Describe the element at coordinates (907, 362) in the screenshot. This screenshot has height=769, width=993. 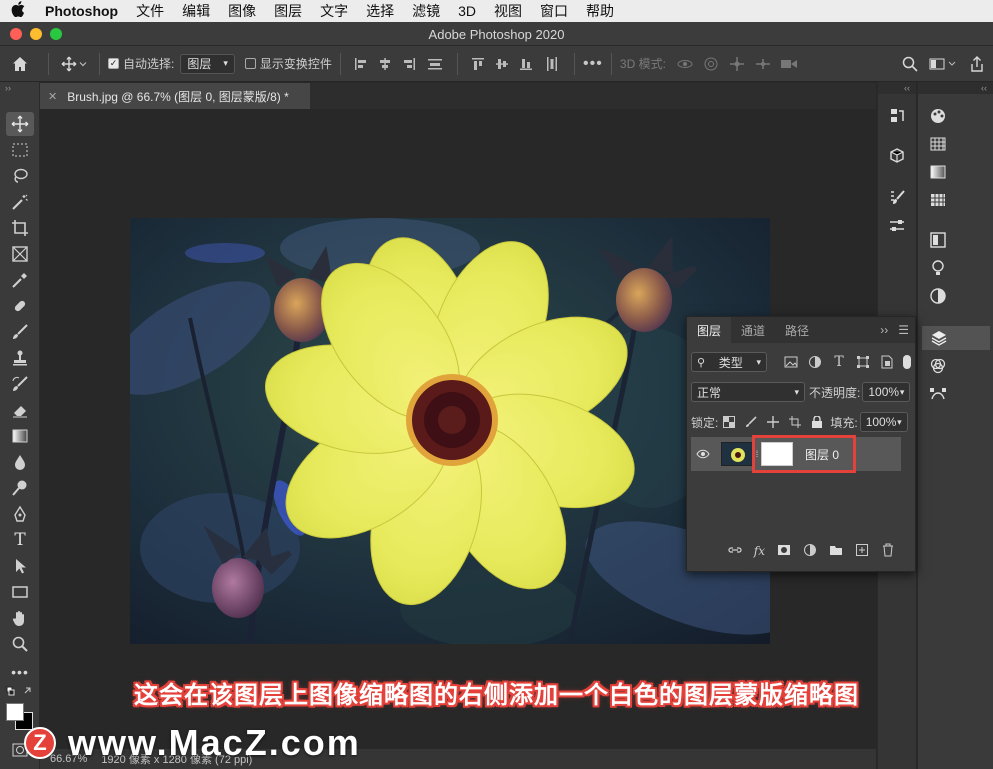
I see `filter-toggle` at that location.